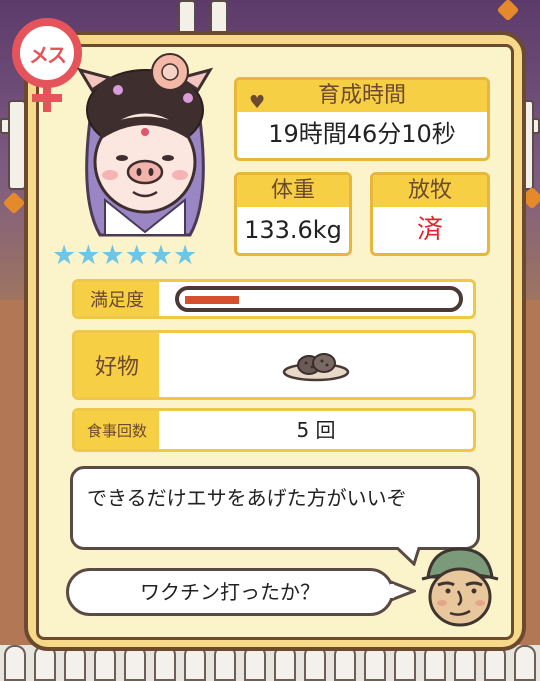 Image resolution: width=540 pixels, height=681 pixels. What do you see at coordinates (117, 365) in the screenshot?
I see `favorite-label: 好物` at bounding box center [117, 365].